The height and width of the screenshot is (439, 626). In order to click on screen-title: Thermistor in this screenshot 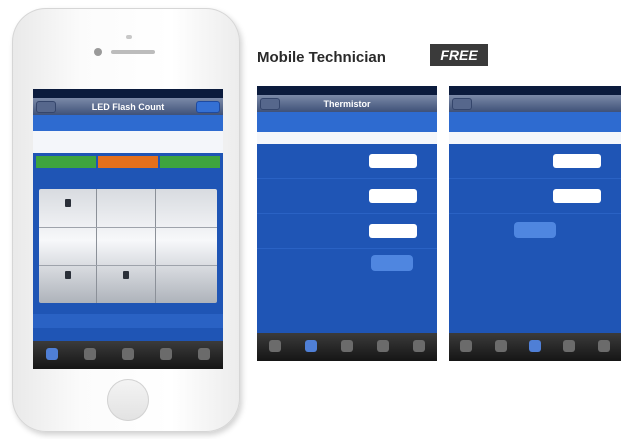, I will do `click(347, 103)`.